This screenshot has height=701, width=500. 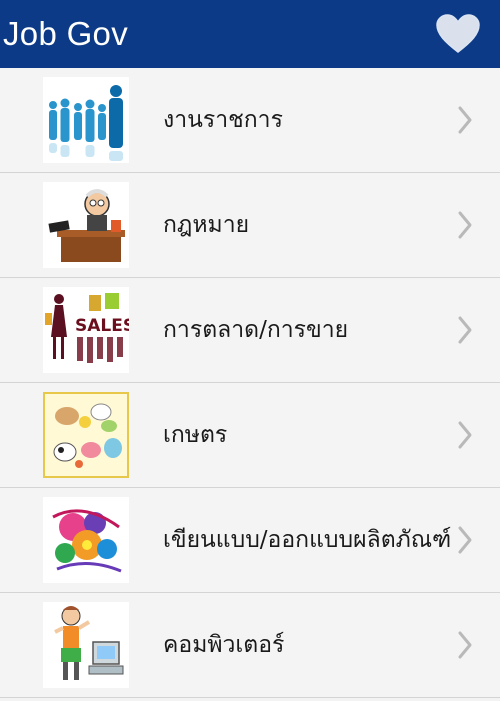 I want to click on category-label: เขียนแบบ/ออกแบบผลิตภัณฑ์, so click(x=307, y=540).